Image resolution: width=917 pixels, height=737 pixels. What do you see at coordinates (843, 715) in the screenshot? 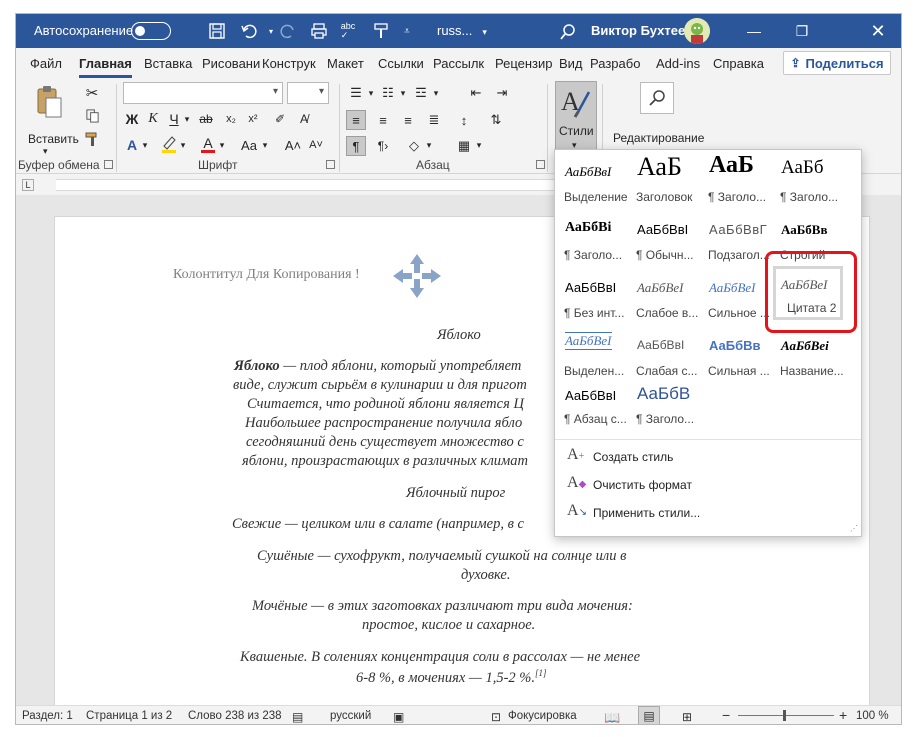
I see `zoom-in-button: +` at bounding box center [843, 715].